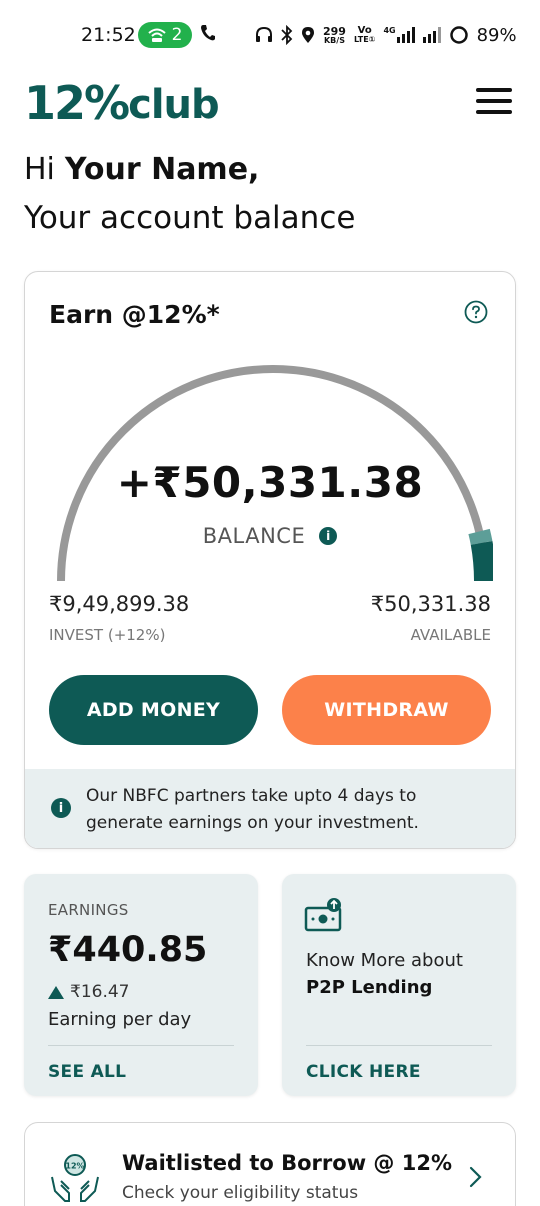 This screenshot has width=540, height=1206. What do you see at coordinates (308, 35) in the screenshot?
I see `location-icon` at bounding box center [308, 35].